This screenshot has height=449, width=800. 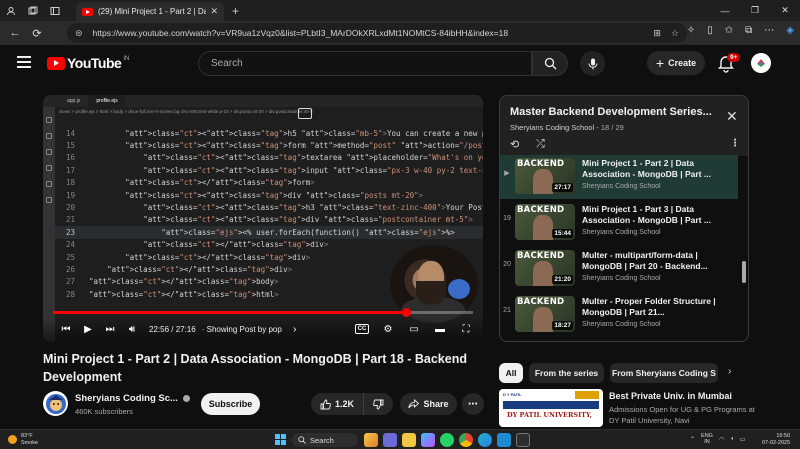 I want to click on chip-from-series: From the series, so click(x=566, y=373).